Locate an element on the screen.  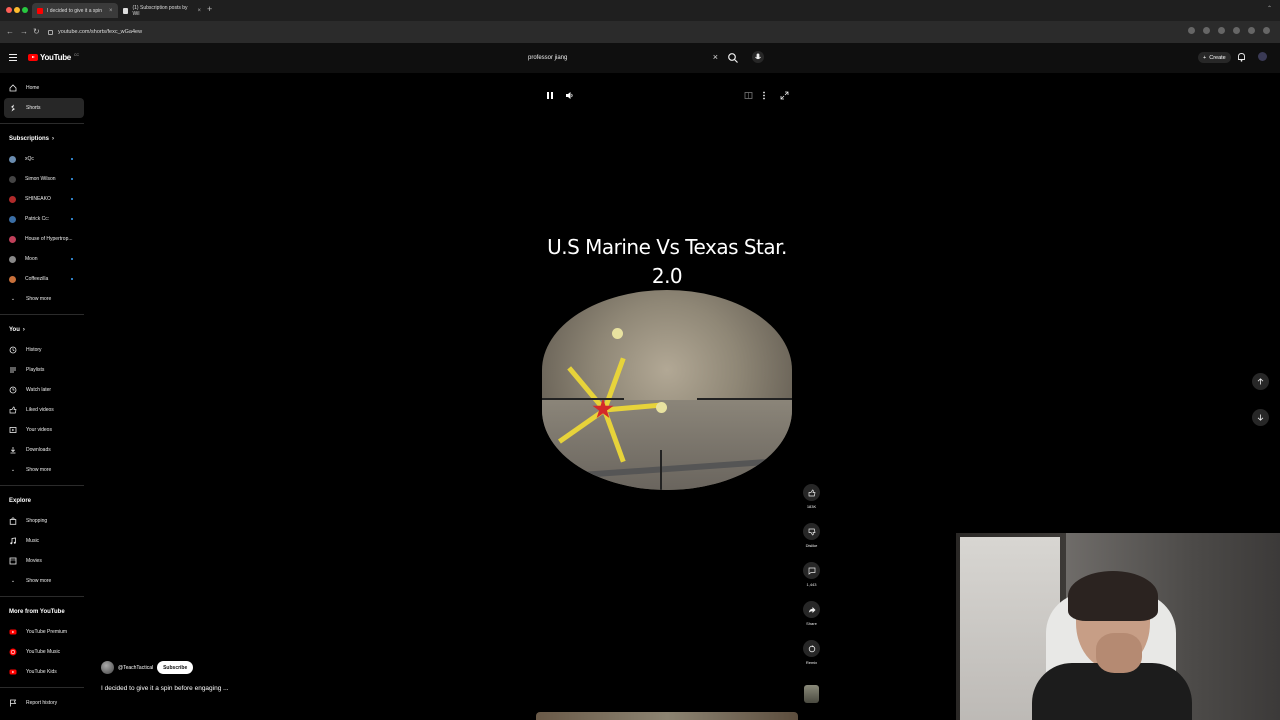
next-short-preview is located at coordinates (667, 716).